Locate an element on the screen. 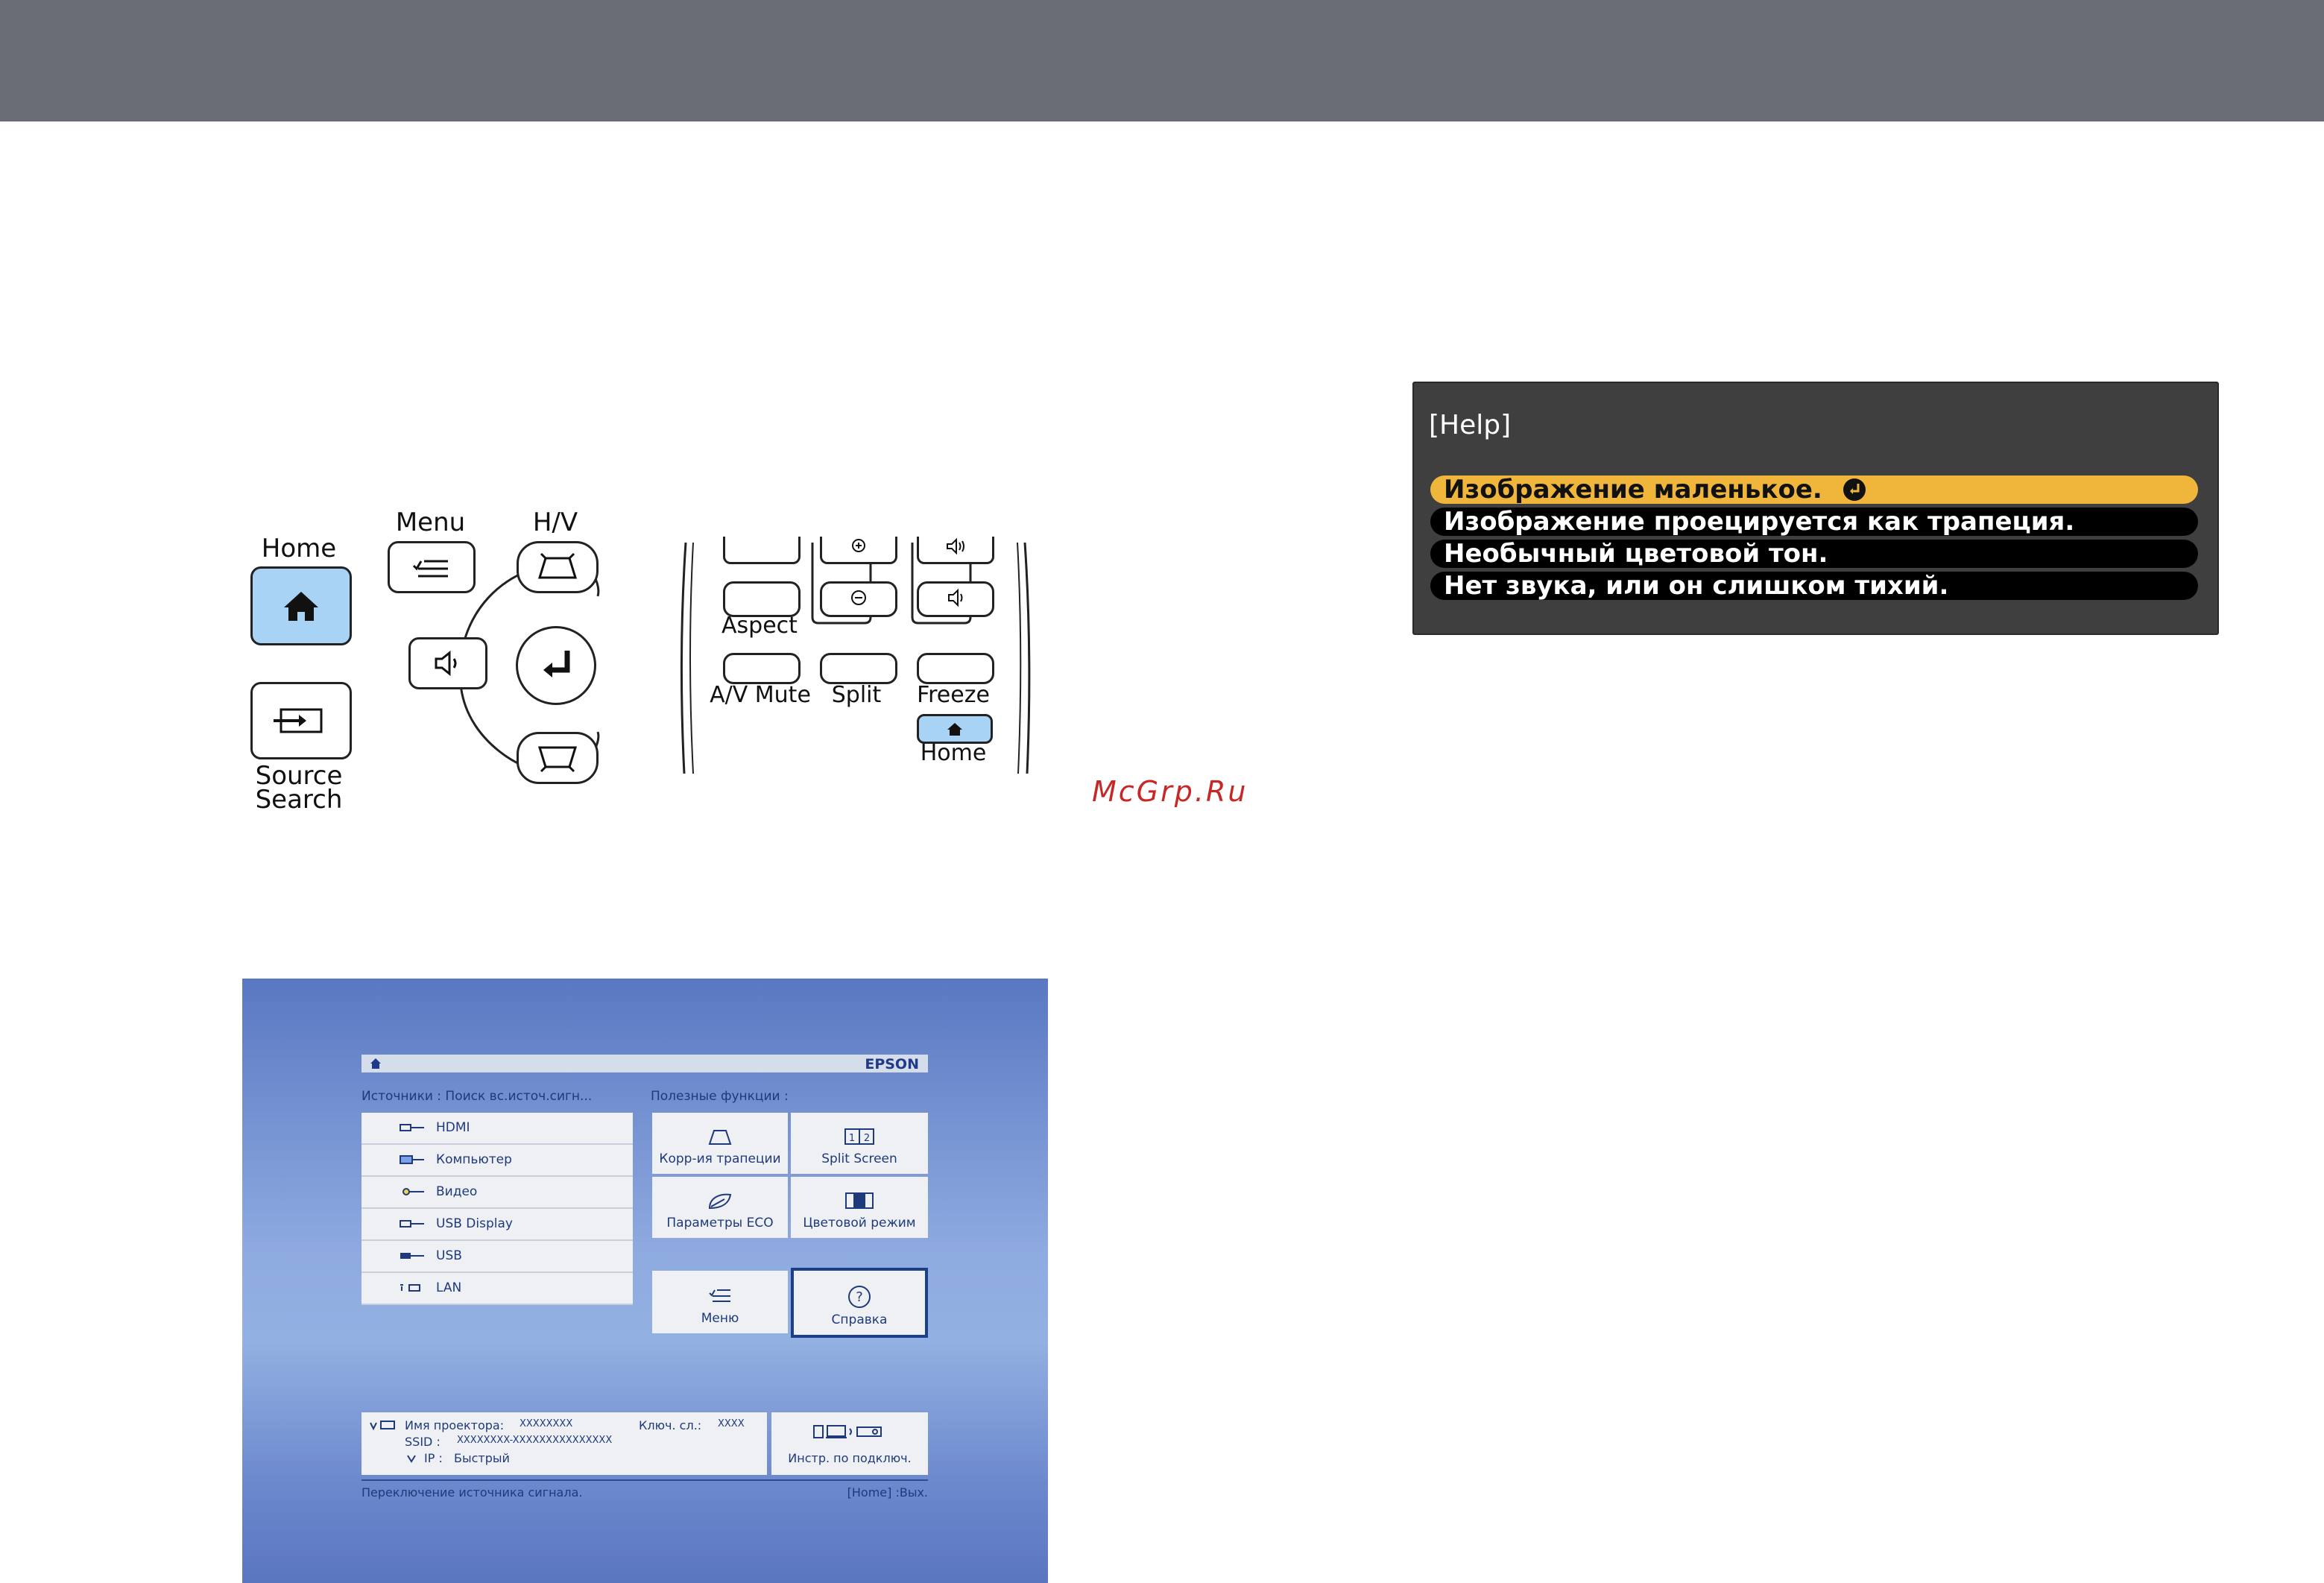 This screenshot has height=1583, width=2324. help-item: Нет звука, или он слишком тихий. is located at coordinates (1814, 586).